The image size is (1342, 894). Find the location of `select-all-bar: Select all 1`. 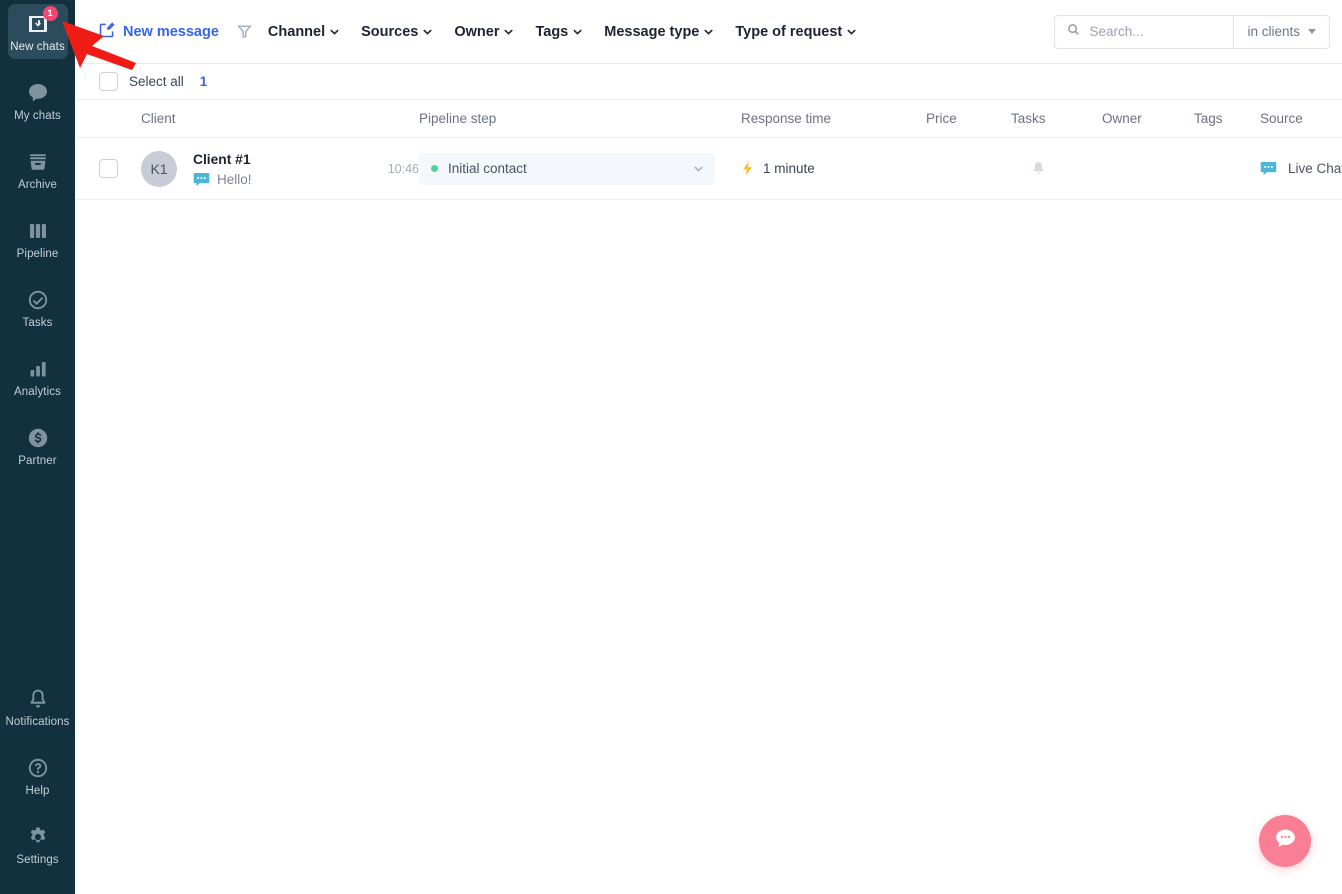

select-all-bar: Select all 1 is located at coordinates (708, 82).